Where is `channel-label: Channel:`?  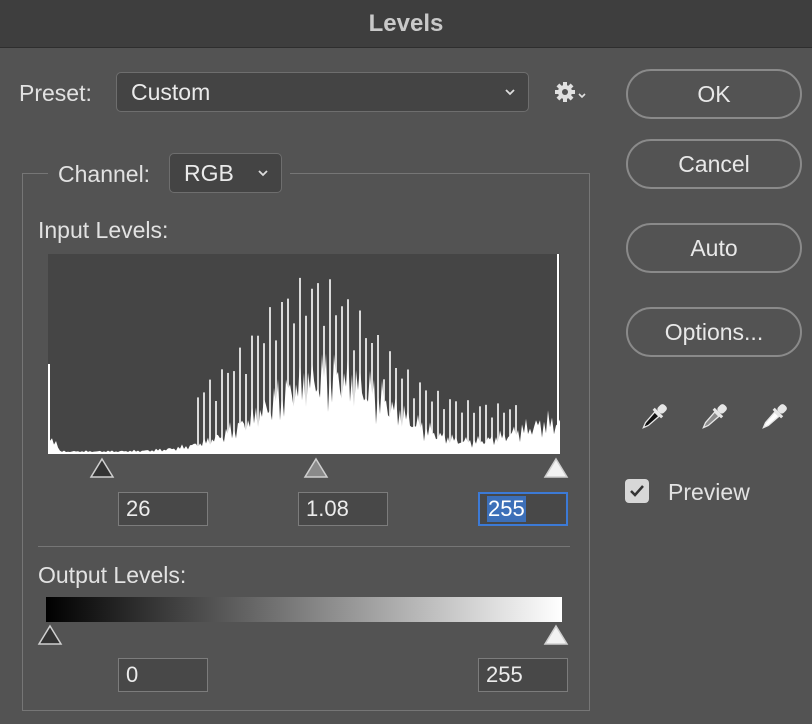
channel-label: Channel: is located at coordinates (104, 174).